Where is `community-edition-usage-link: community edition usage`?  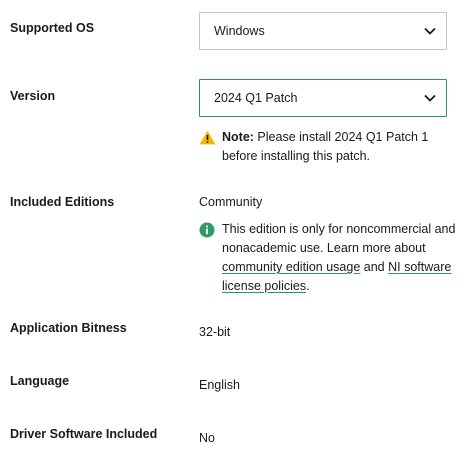 community-edition-usage-link: community edition usage is located at coordinates (291, 267).